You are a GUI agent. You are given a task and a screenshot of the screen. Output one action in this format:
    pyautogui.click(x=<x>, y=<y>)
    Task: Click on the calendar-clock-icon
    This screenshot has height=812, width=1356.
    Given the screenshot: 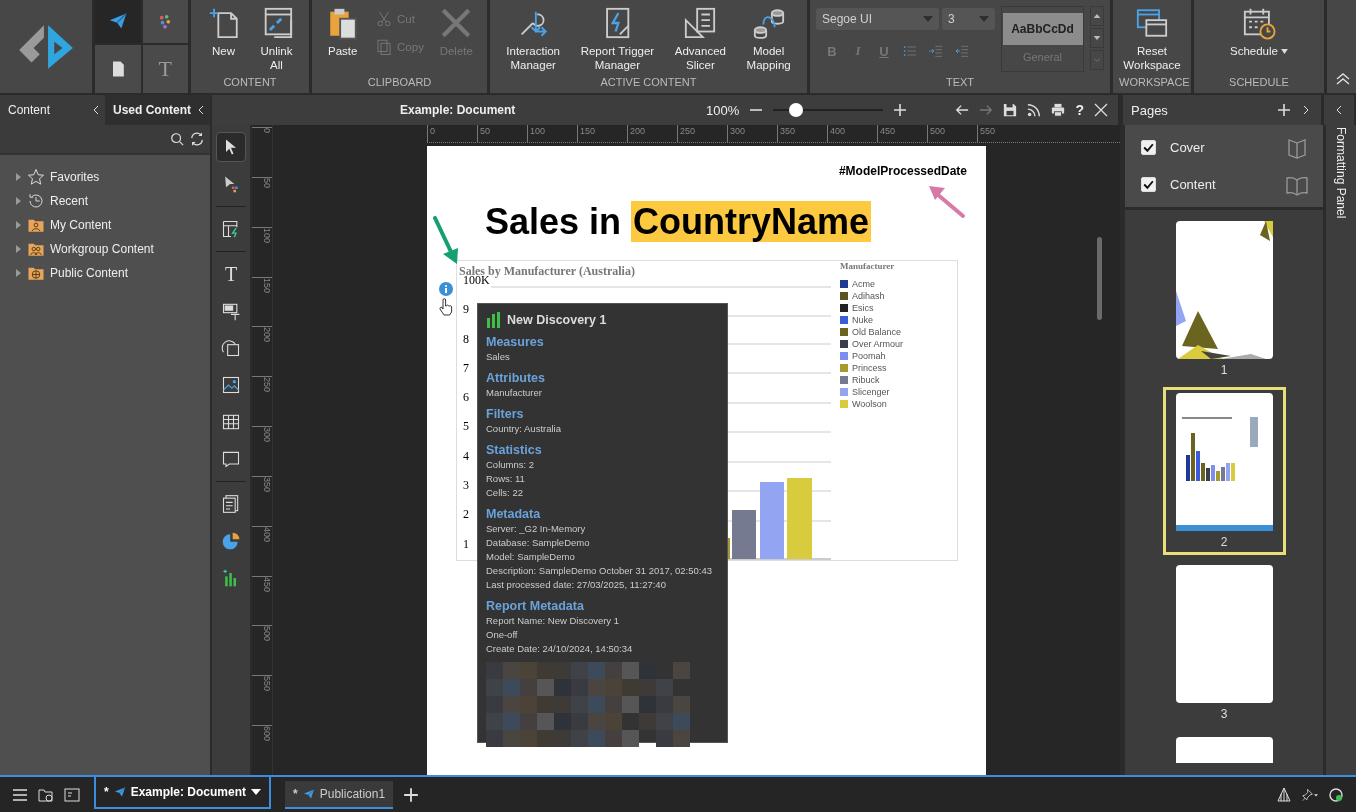 What is the action you would take?
    pyautogui.click(x=1259, y=23)
    